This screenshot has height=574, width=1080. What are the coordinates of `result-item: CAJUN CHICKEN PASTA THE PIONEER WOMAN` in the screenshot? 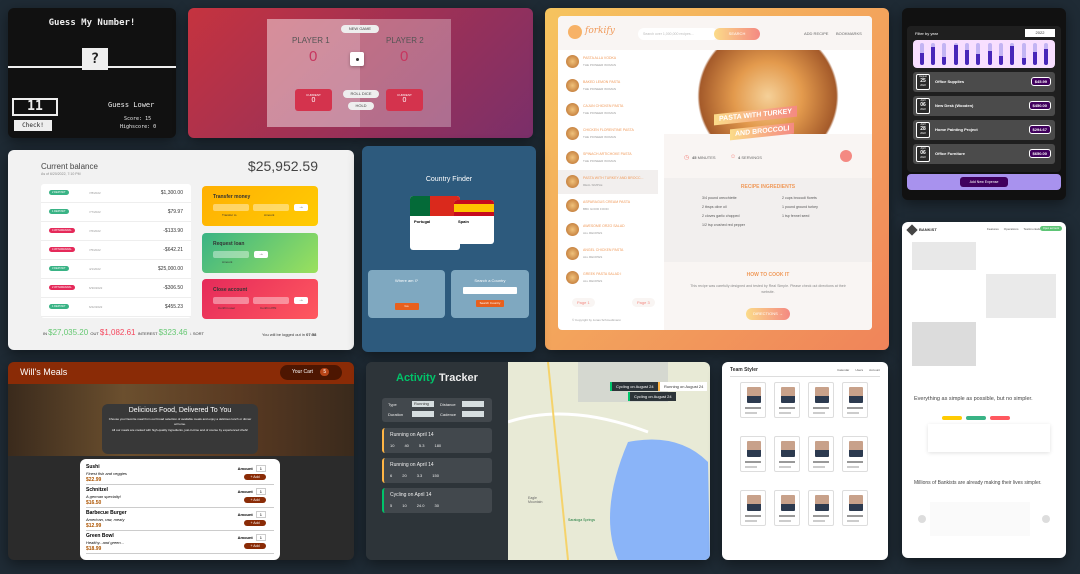 It's located at (608, 110).